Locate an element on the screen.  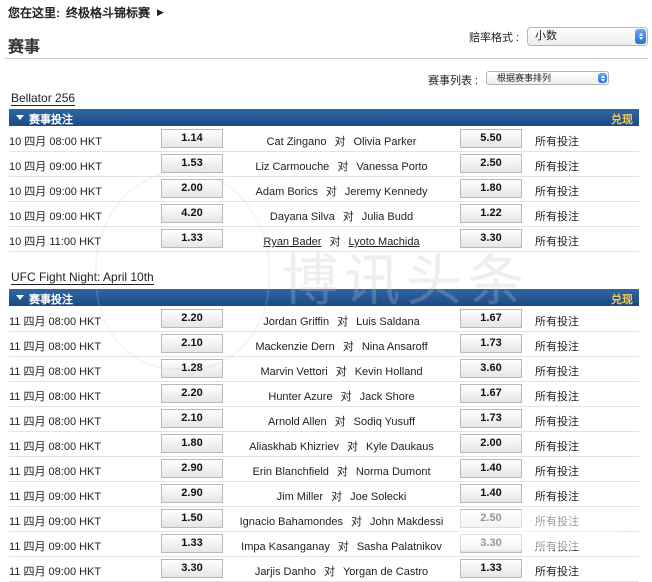
event-list-select: 根据赛事排列 is located at coordinates (547, 78).